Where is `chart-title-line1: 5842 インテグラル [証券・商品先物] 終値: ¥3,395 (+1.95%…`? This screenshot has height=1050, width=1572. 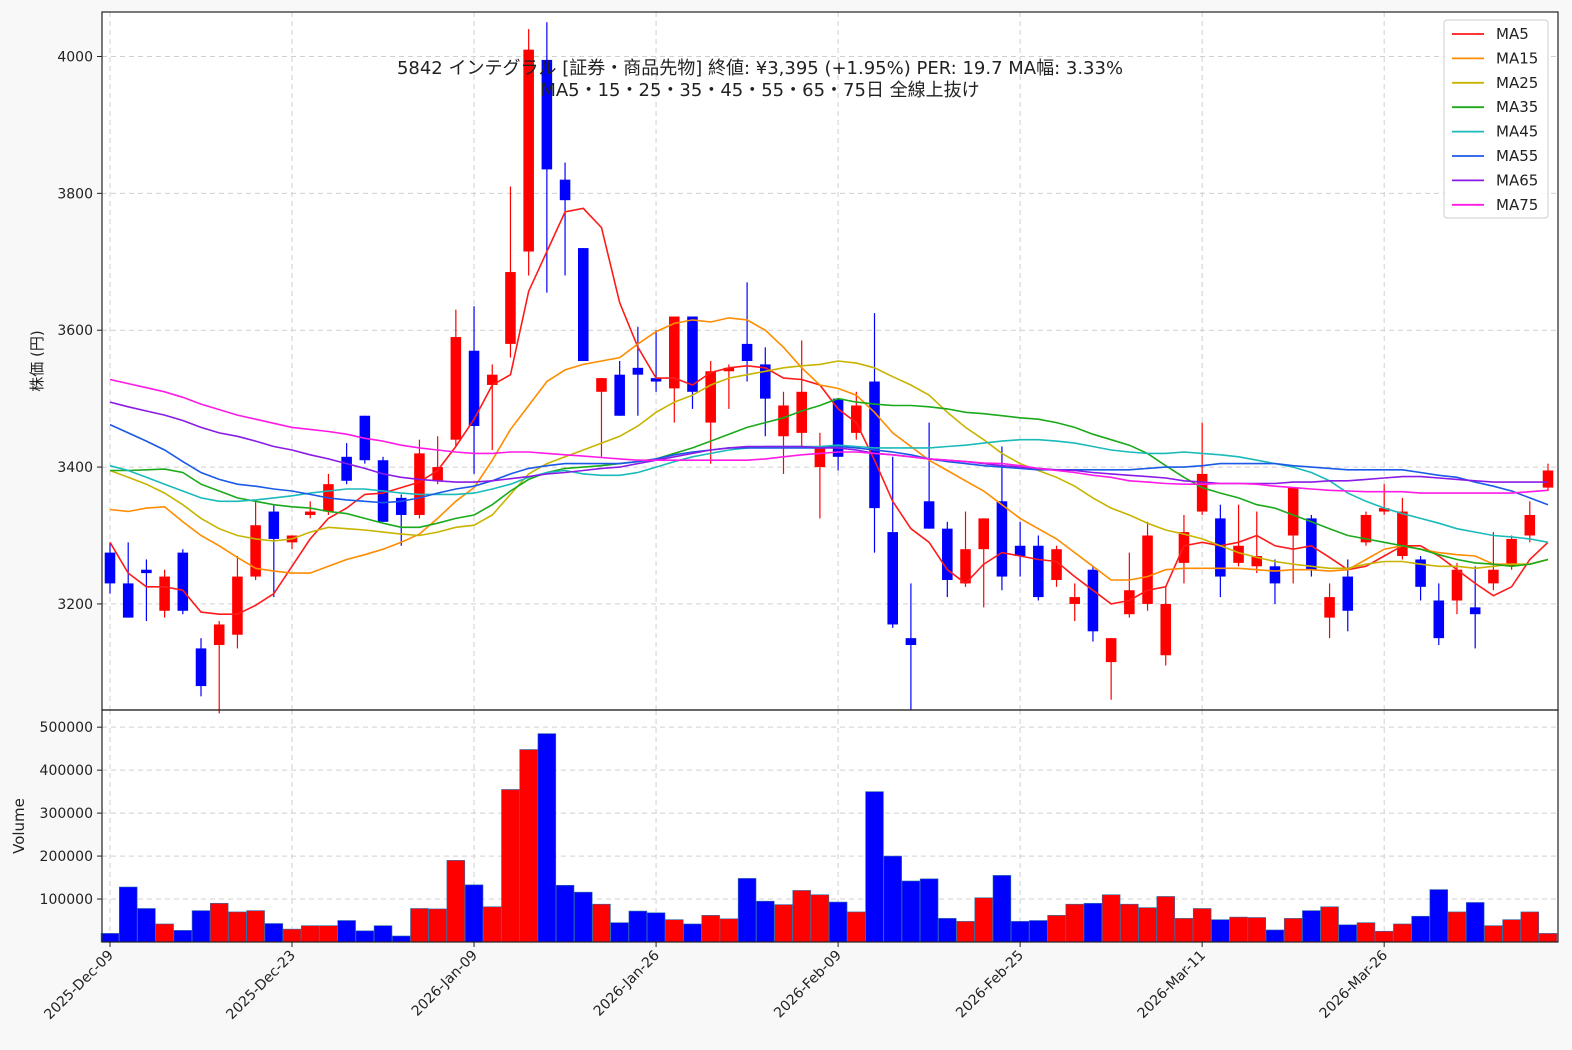 chart-title-line1: 5842 インテグラル [証券・商品先物] 終値: ¥3,395 (+1.95%… is located at coordinates (760, 68).